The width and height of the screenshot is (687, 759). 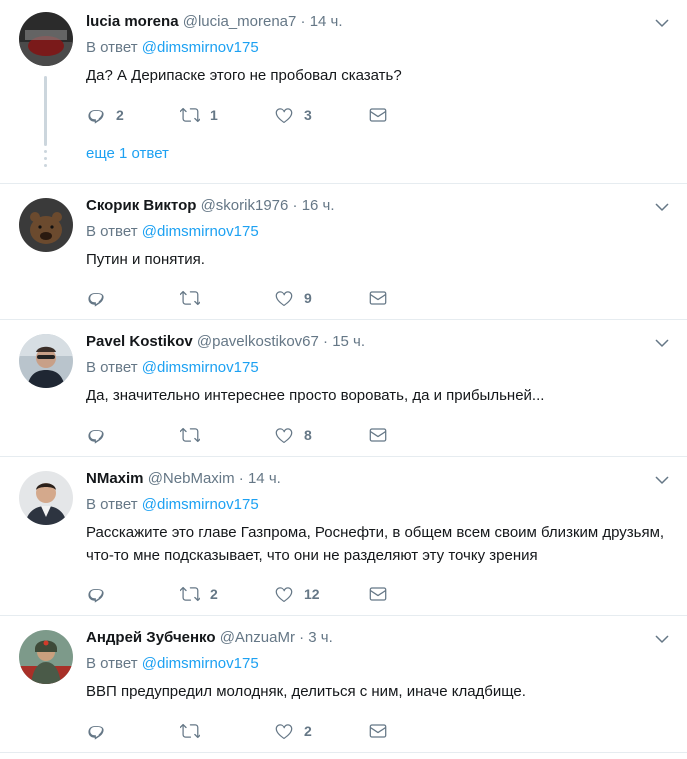 I want to click on tweet-text: Путин и понятия., so click(x=145, y=259).